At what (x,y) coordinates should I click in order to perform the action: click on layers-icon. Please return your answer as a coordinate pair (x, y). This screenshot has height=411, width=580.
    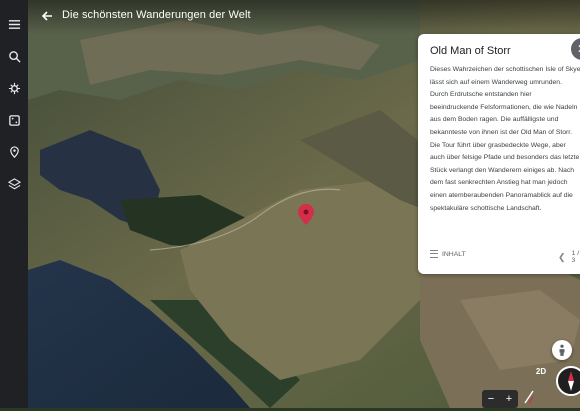
    Looking at the image, I should click on (14, 183).